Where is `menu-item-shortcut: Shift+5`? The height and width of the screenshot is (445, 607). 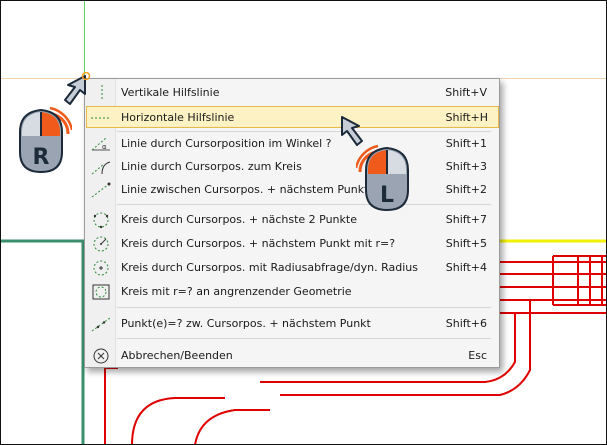
menu-item-shortcut: Shift+5 is located at coordinates (466, 243).